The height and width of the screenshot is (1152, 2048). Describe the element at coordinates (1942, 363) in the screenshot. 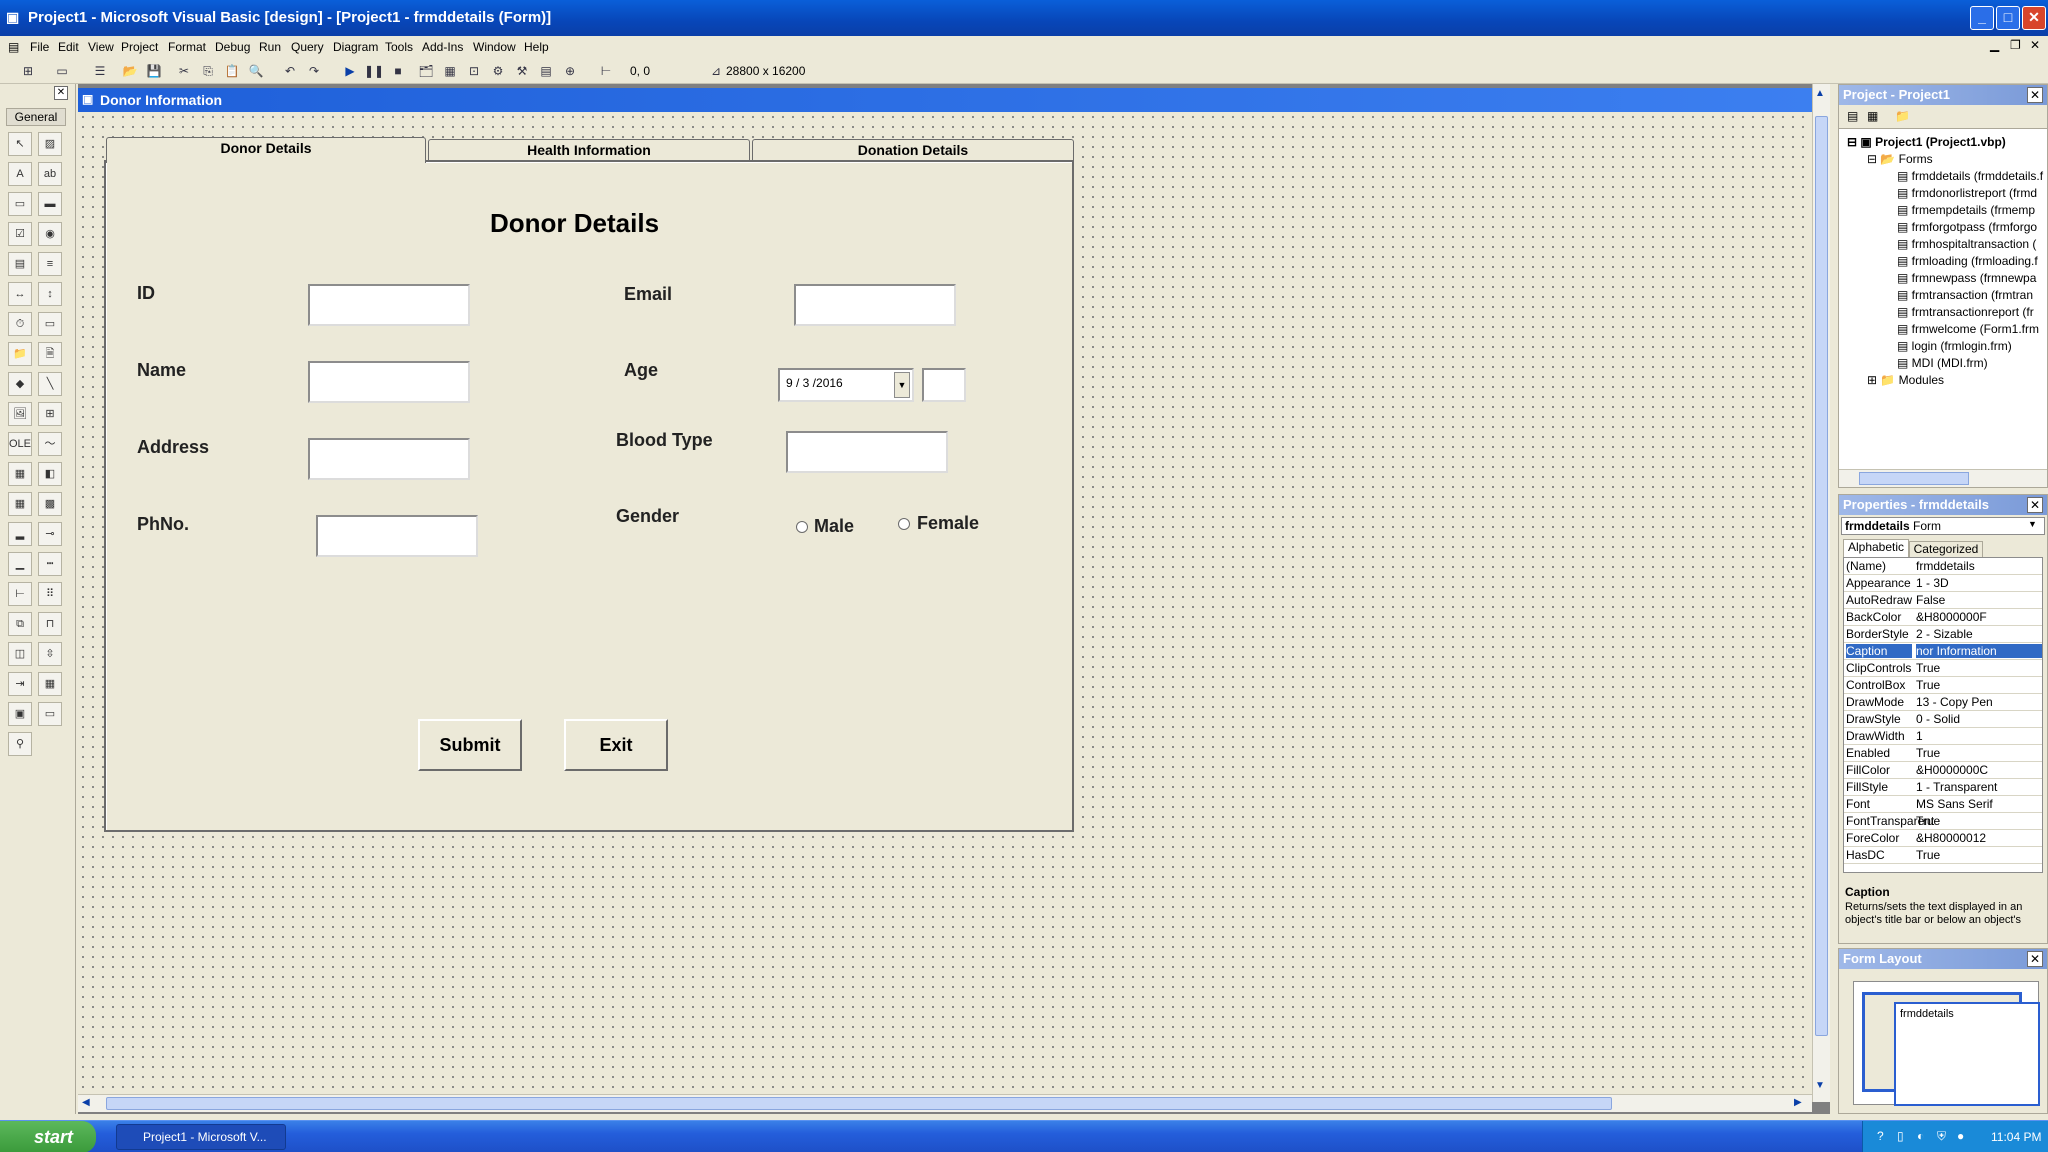

I see `tree-form-item: ▤ MDI (MDI.frm)` at that location.